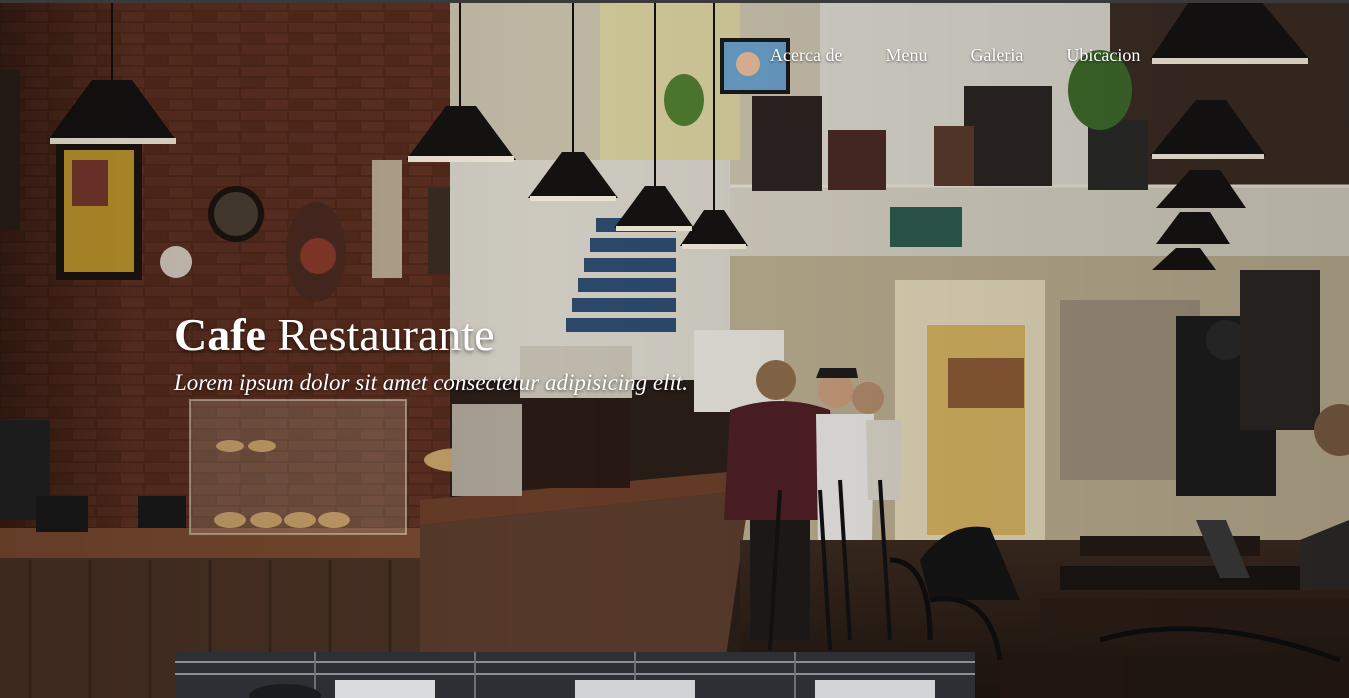 The width and height of the screenshot is (1349, 698). Describe the element at coordinates (220, 334) in the screenshot. I see `hero-title-bold: Cafe` at that location.